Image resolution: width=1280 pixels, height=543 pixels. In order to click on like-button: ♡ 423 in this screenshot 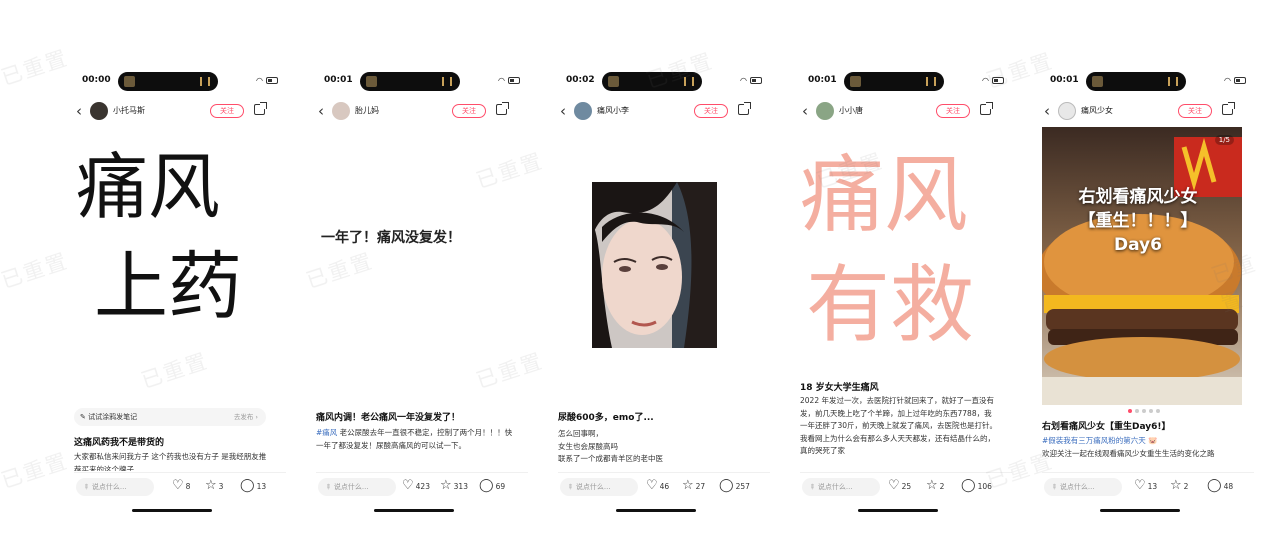, I will do `click(416, 486)`.